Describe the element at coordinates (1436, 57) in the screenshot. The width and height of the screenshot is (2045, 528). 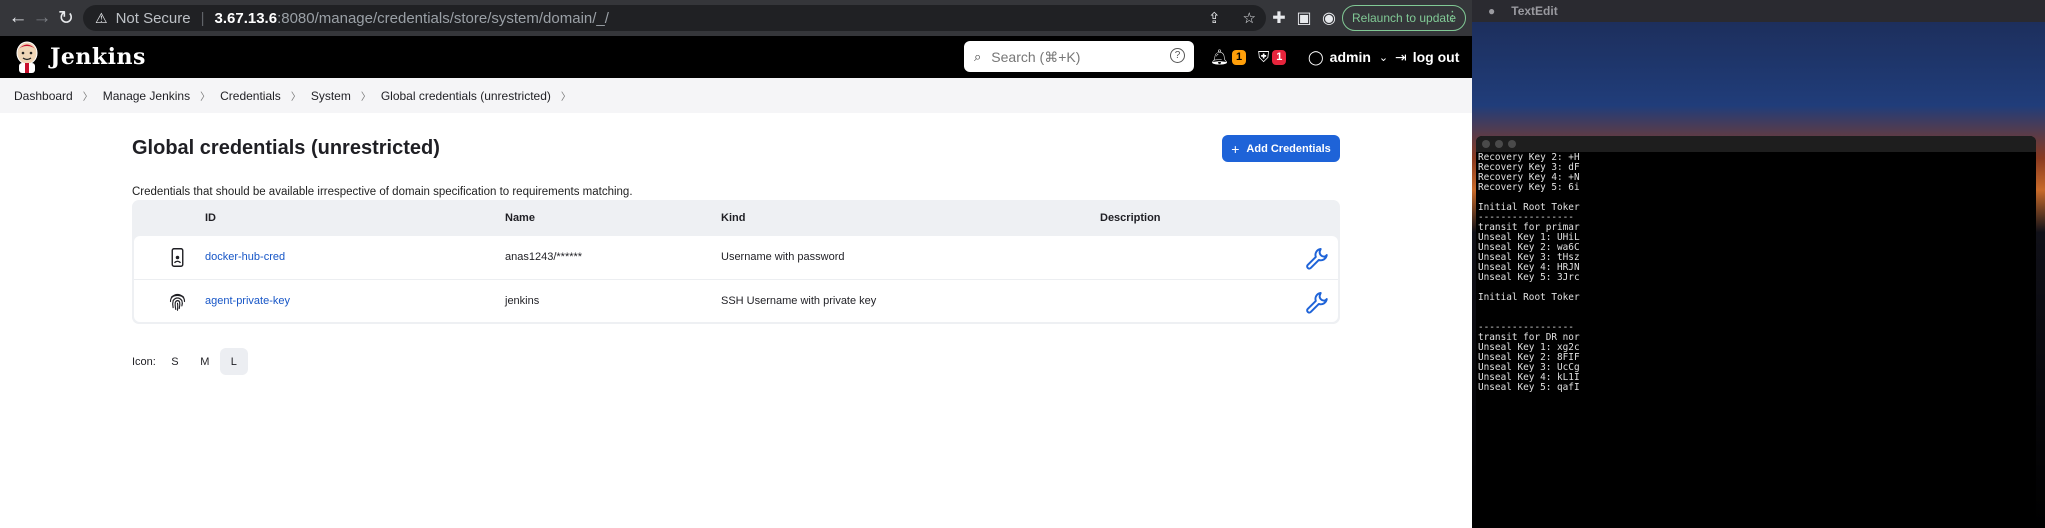
I see `logout-label: log out` at that location.